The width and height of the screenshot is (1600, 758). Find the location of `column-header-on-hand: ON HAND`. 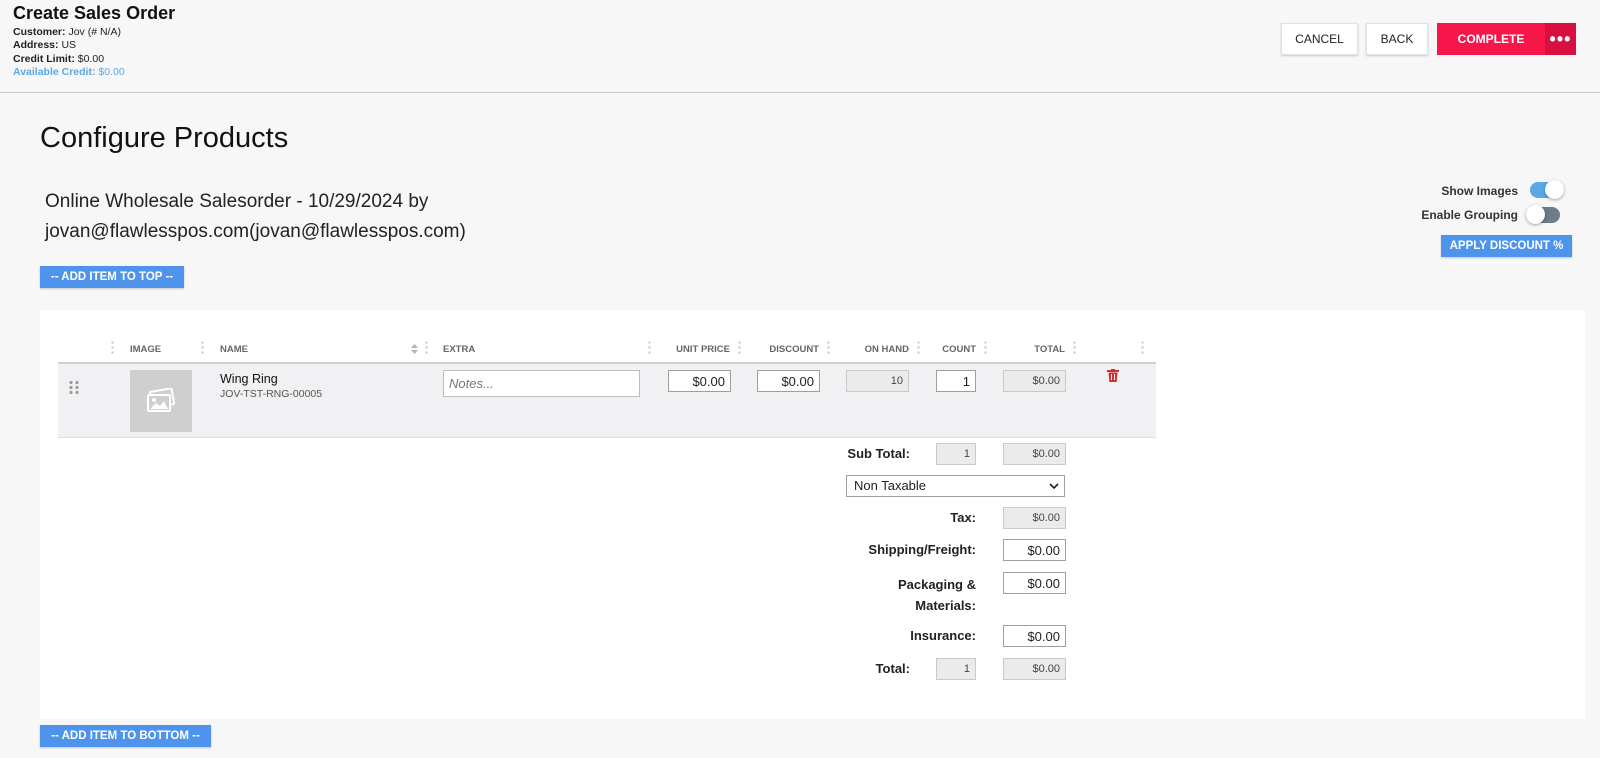

column-header-on-hand: ON HAND is located at coordinates (874, 349).